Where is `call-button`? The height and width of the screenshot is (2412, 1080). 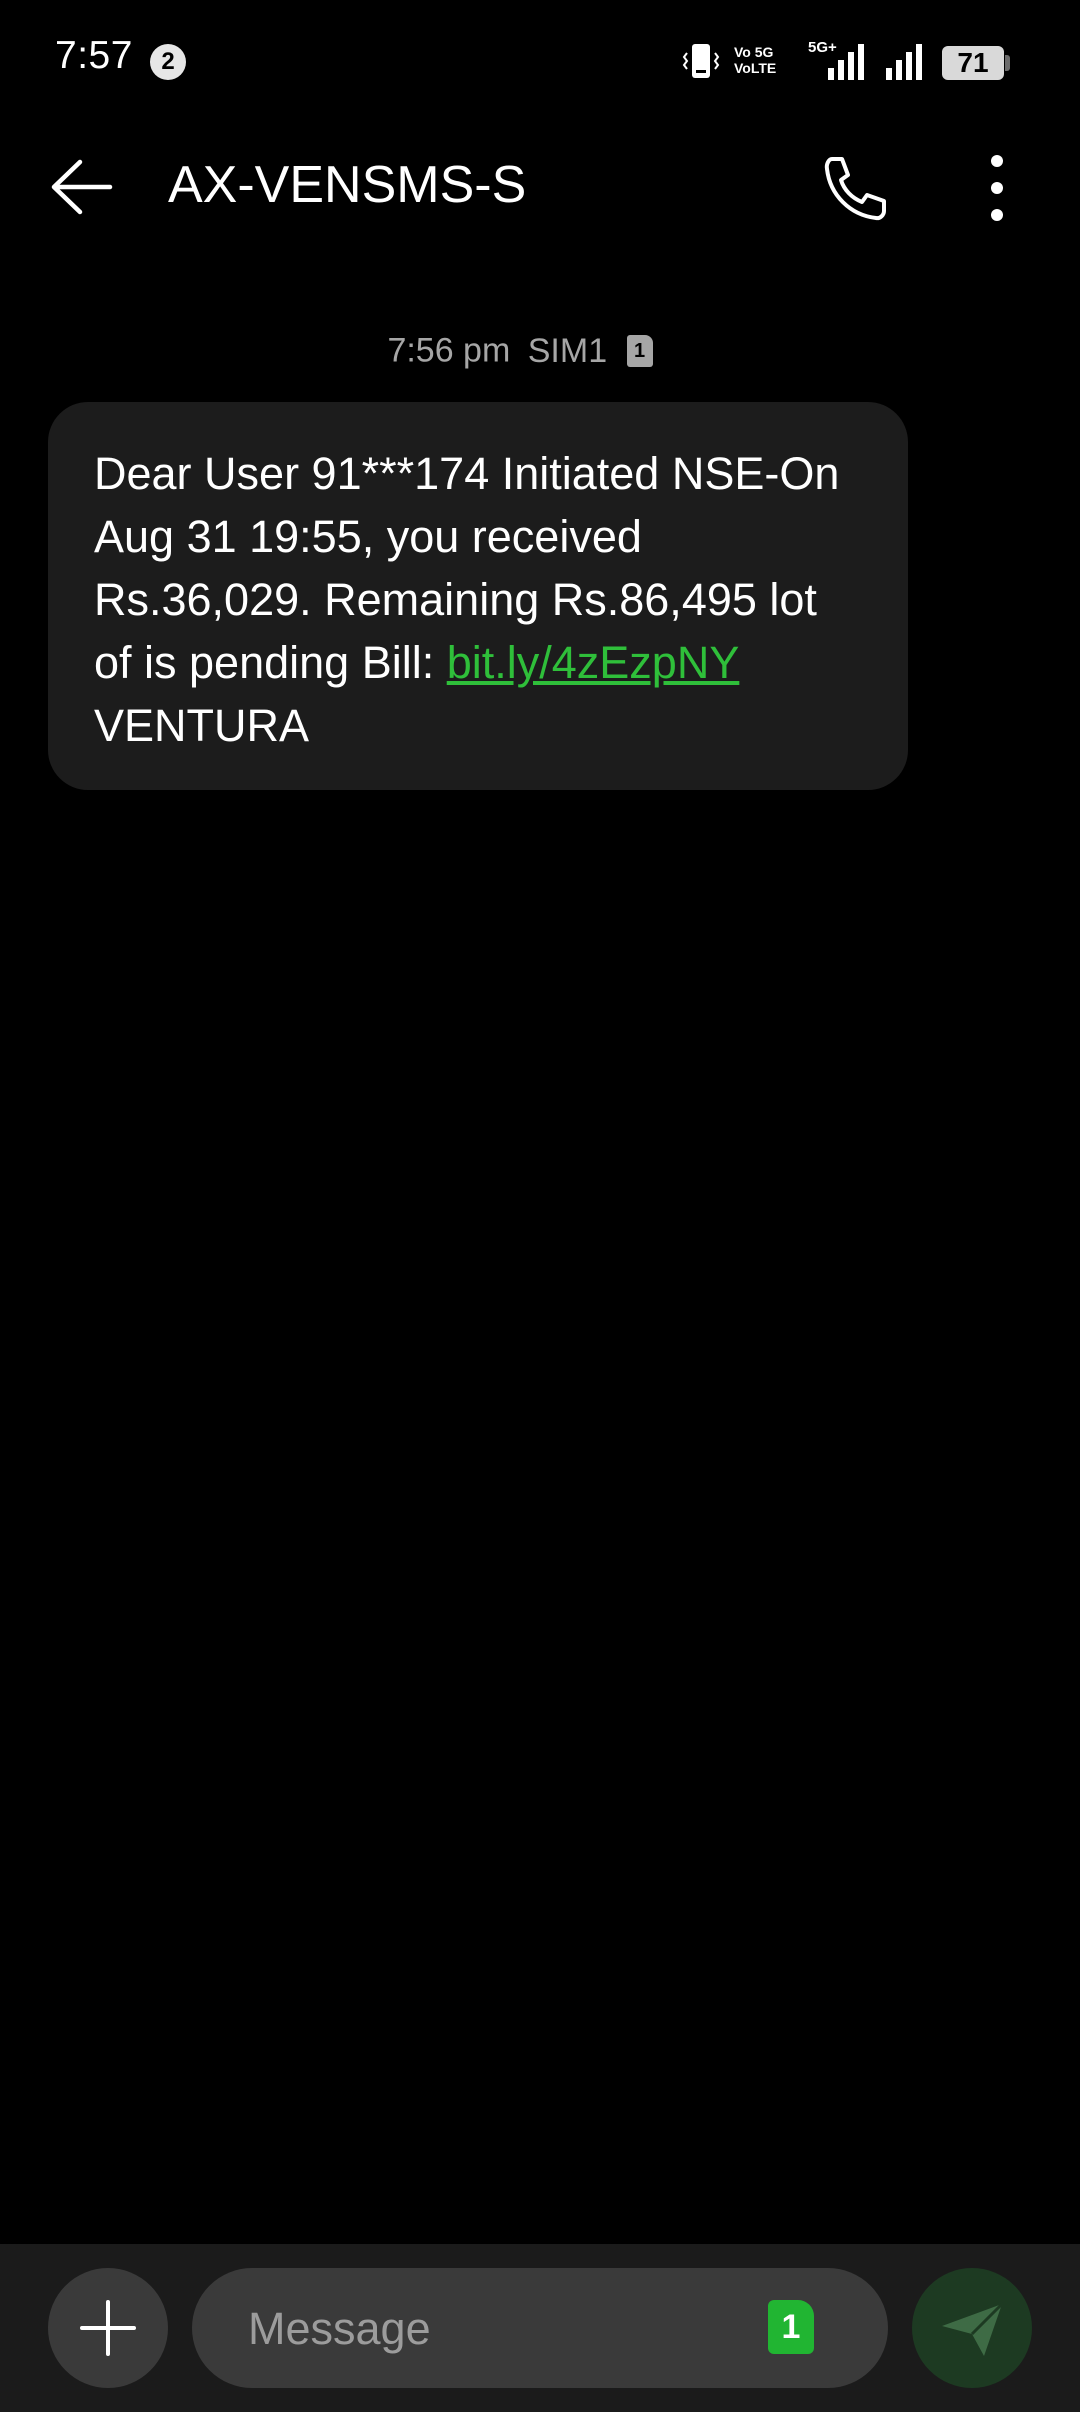 call-button is located at coordinates (853, 187).